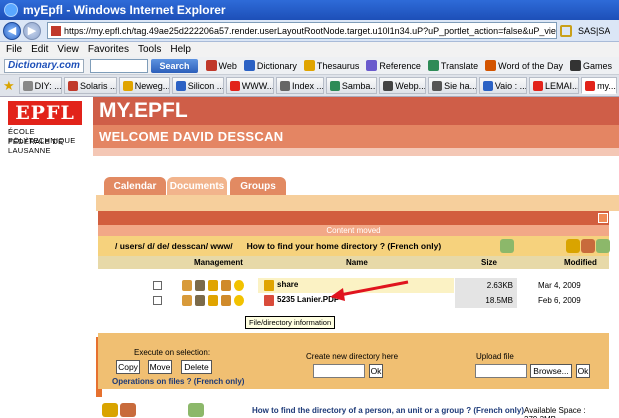 This screenshot has height=418, width=619. What do you see at coordinates (196, 367) in the screenshot?
I see `delete-button: Delete` at bounding box center [196, 367].